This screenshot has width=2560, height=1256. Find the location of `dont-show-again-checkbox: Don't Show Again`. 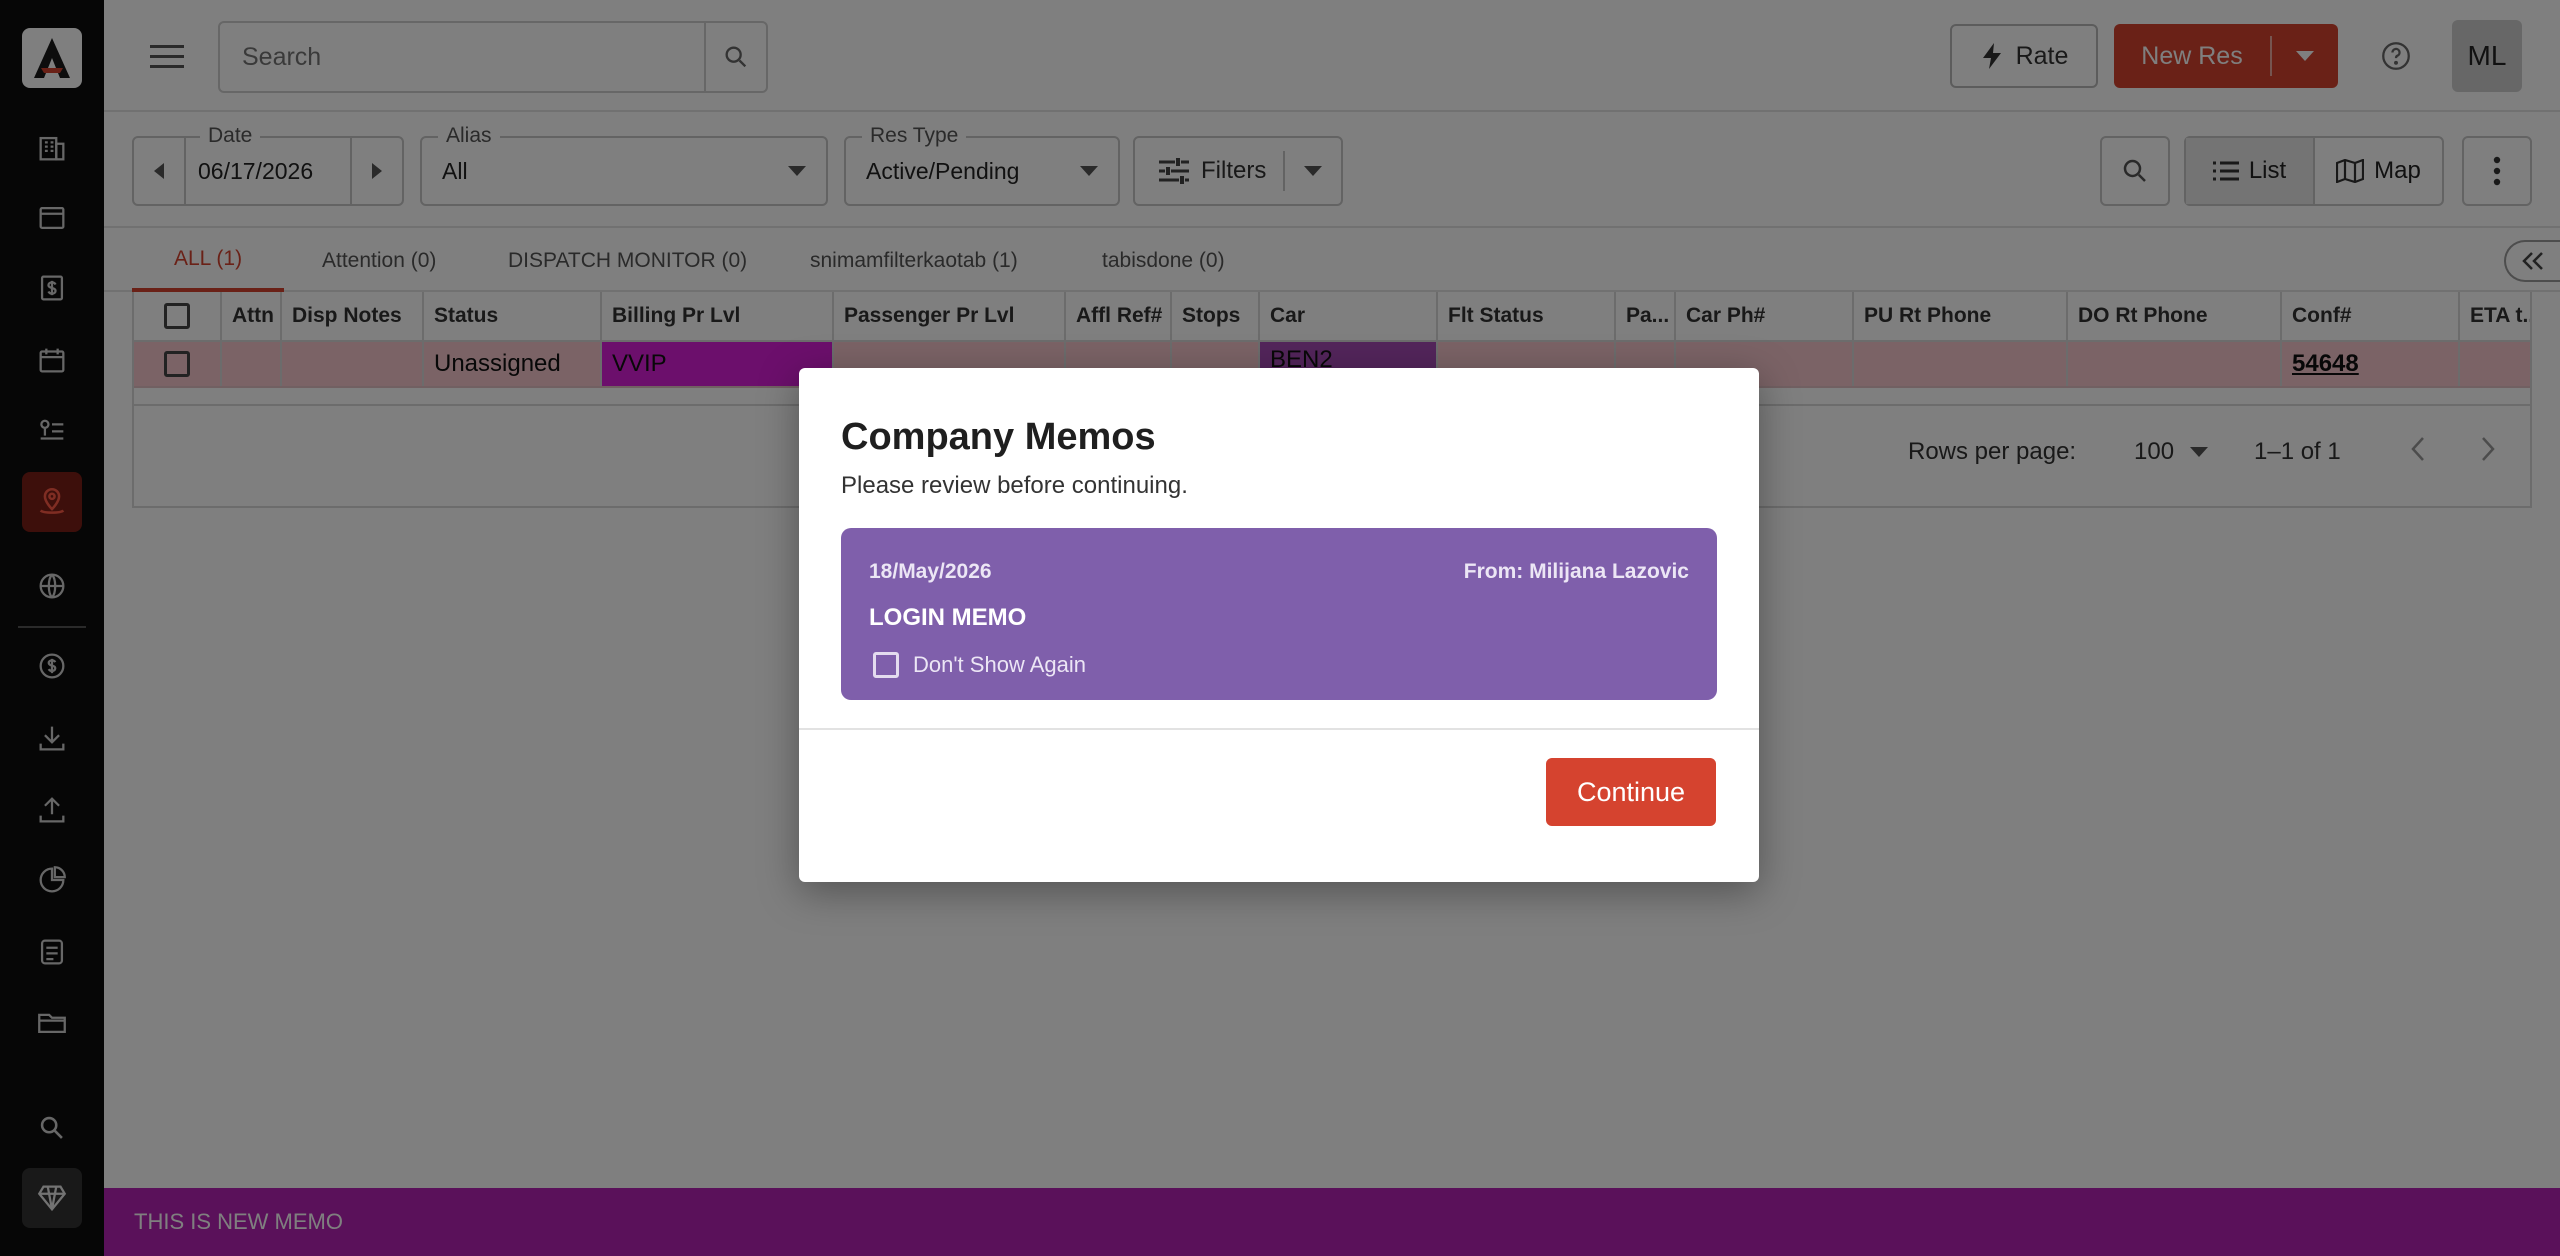

dont-show-again-checkbox: Don't Show Again is located at coordinates (979, 665).